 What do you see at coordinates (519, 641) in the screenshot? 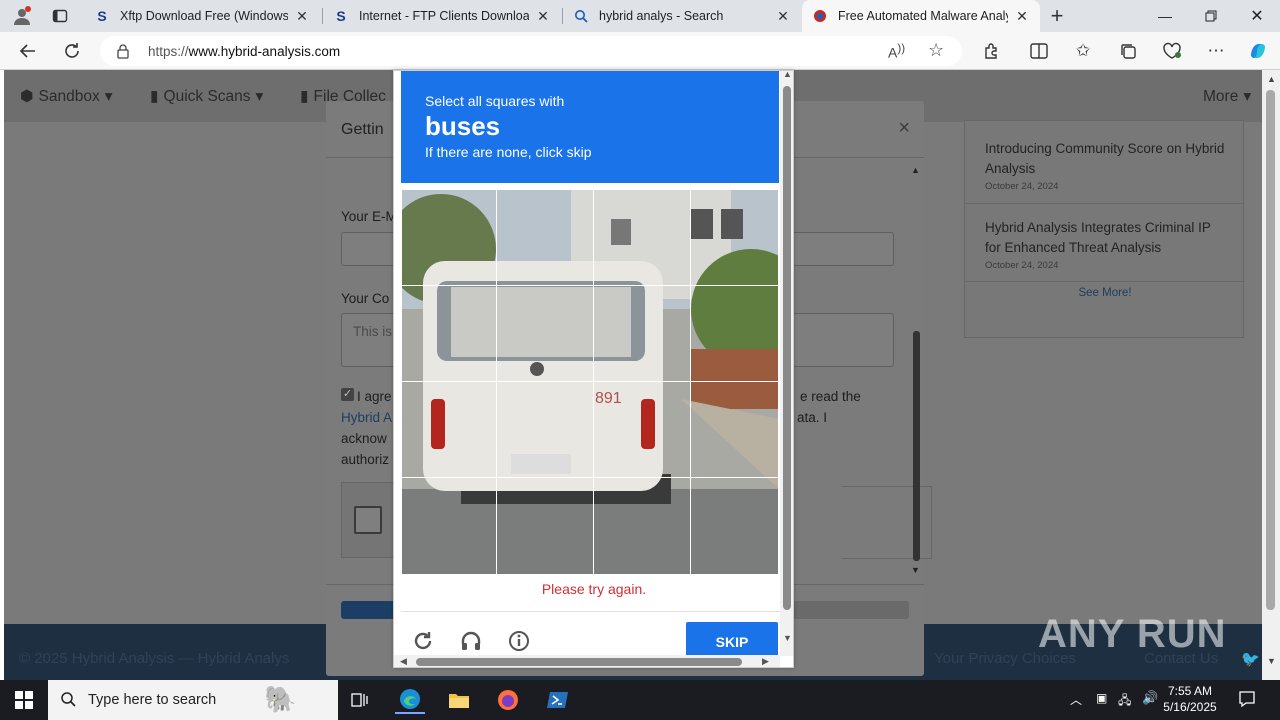
I see `info-icon` at bounding box center [519, 641].